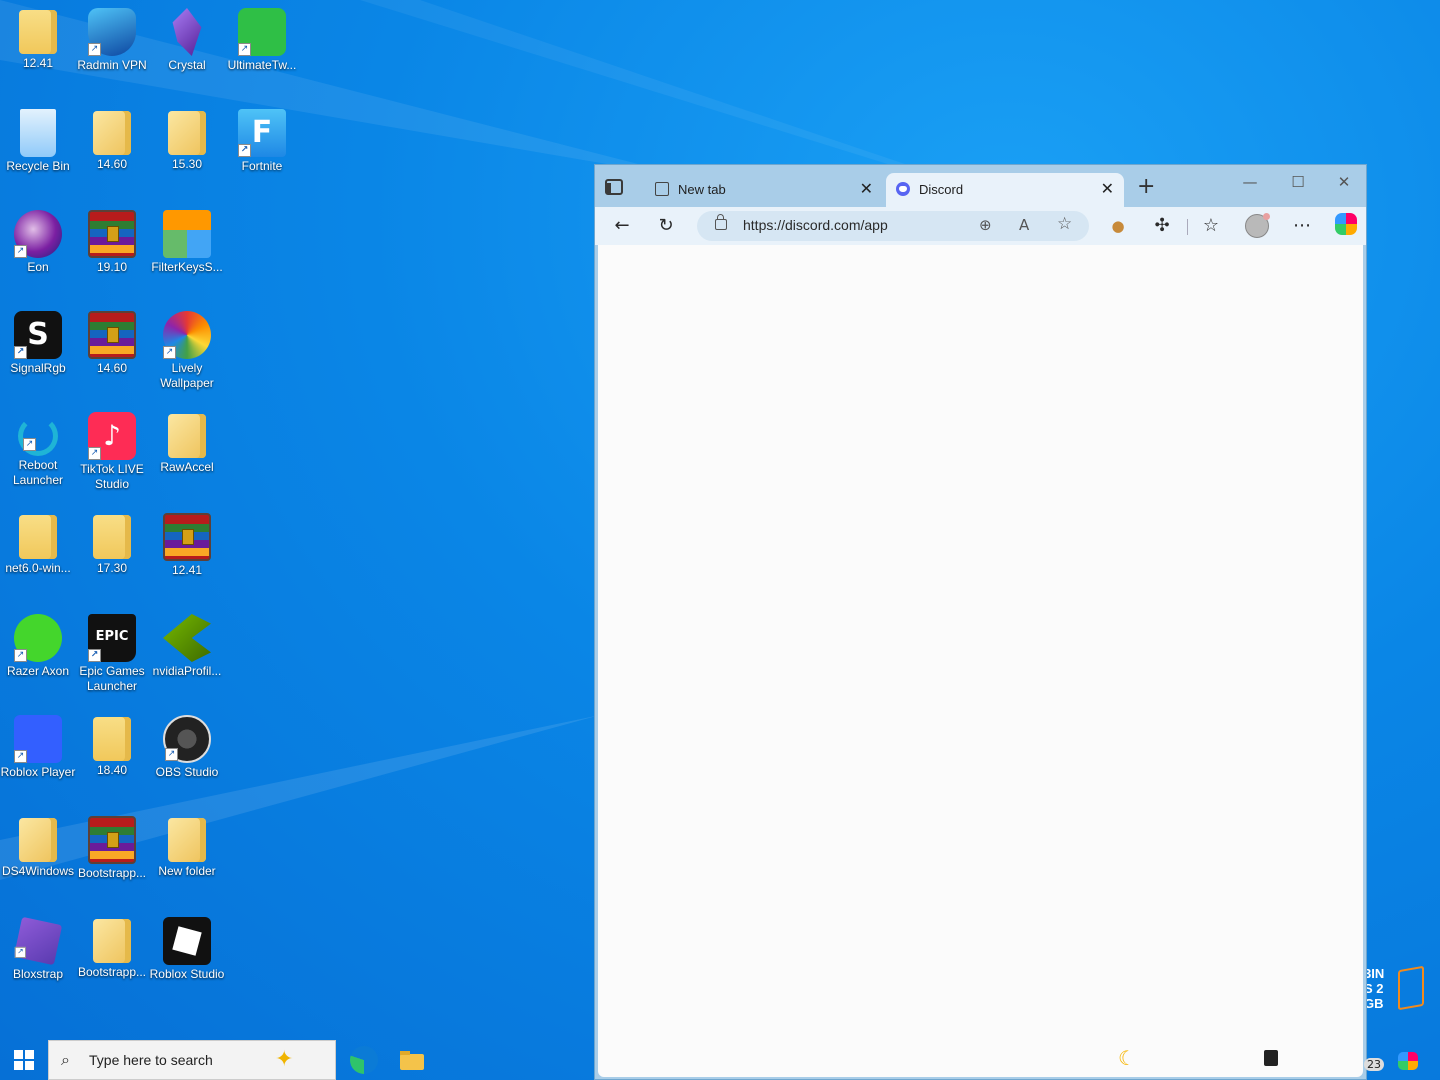  Describe the element at coordinates (815, 225) in the screenshot. I see `url-text: https://discord.com/app` at that location.